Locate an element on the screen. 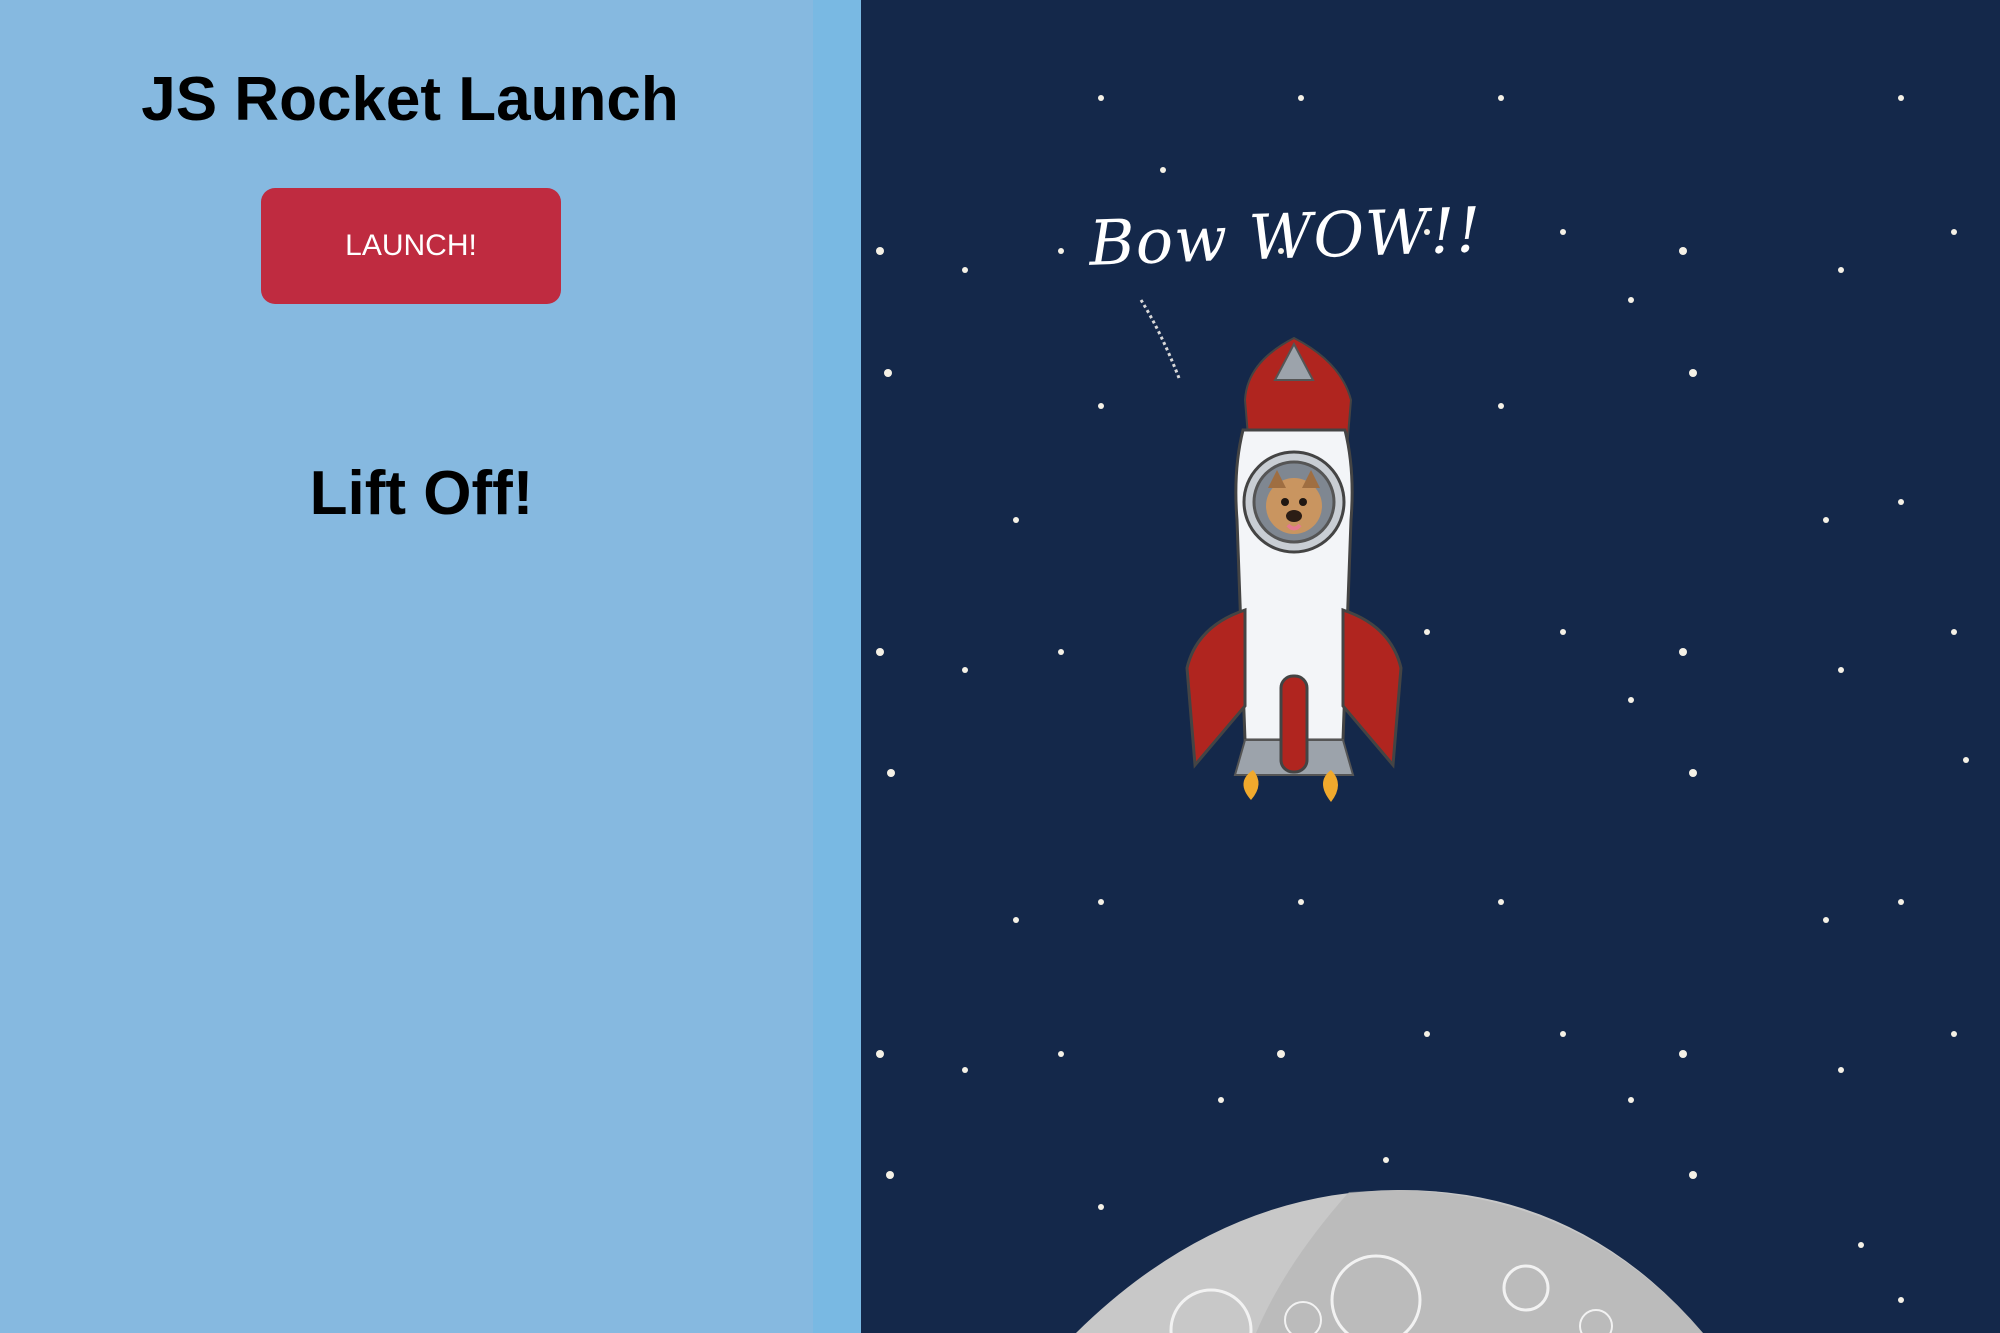  speech-trail-icon is located at coordinates (1160, 339).